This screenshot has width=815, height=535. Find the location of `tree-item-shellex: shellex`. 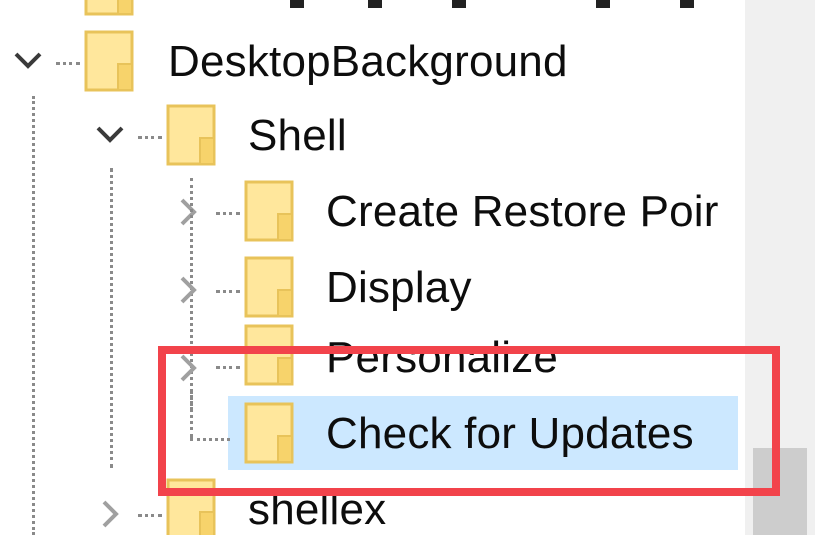

tree-item-shellex: shellex is located at coordinates (317, 508).